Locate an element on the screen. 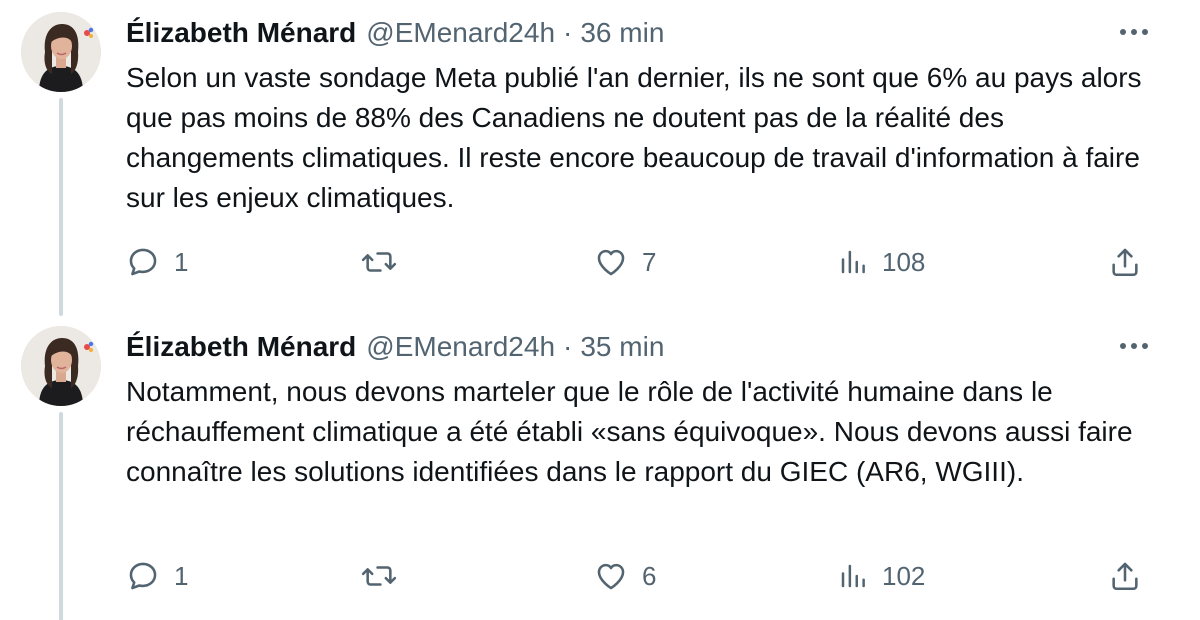 This screenshot has width=1200, height=620. like-count: 7 is located at coordinates (649, 261).